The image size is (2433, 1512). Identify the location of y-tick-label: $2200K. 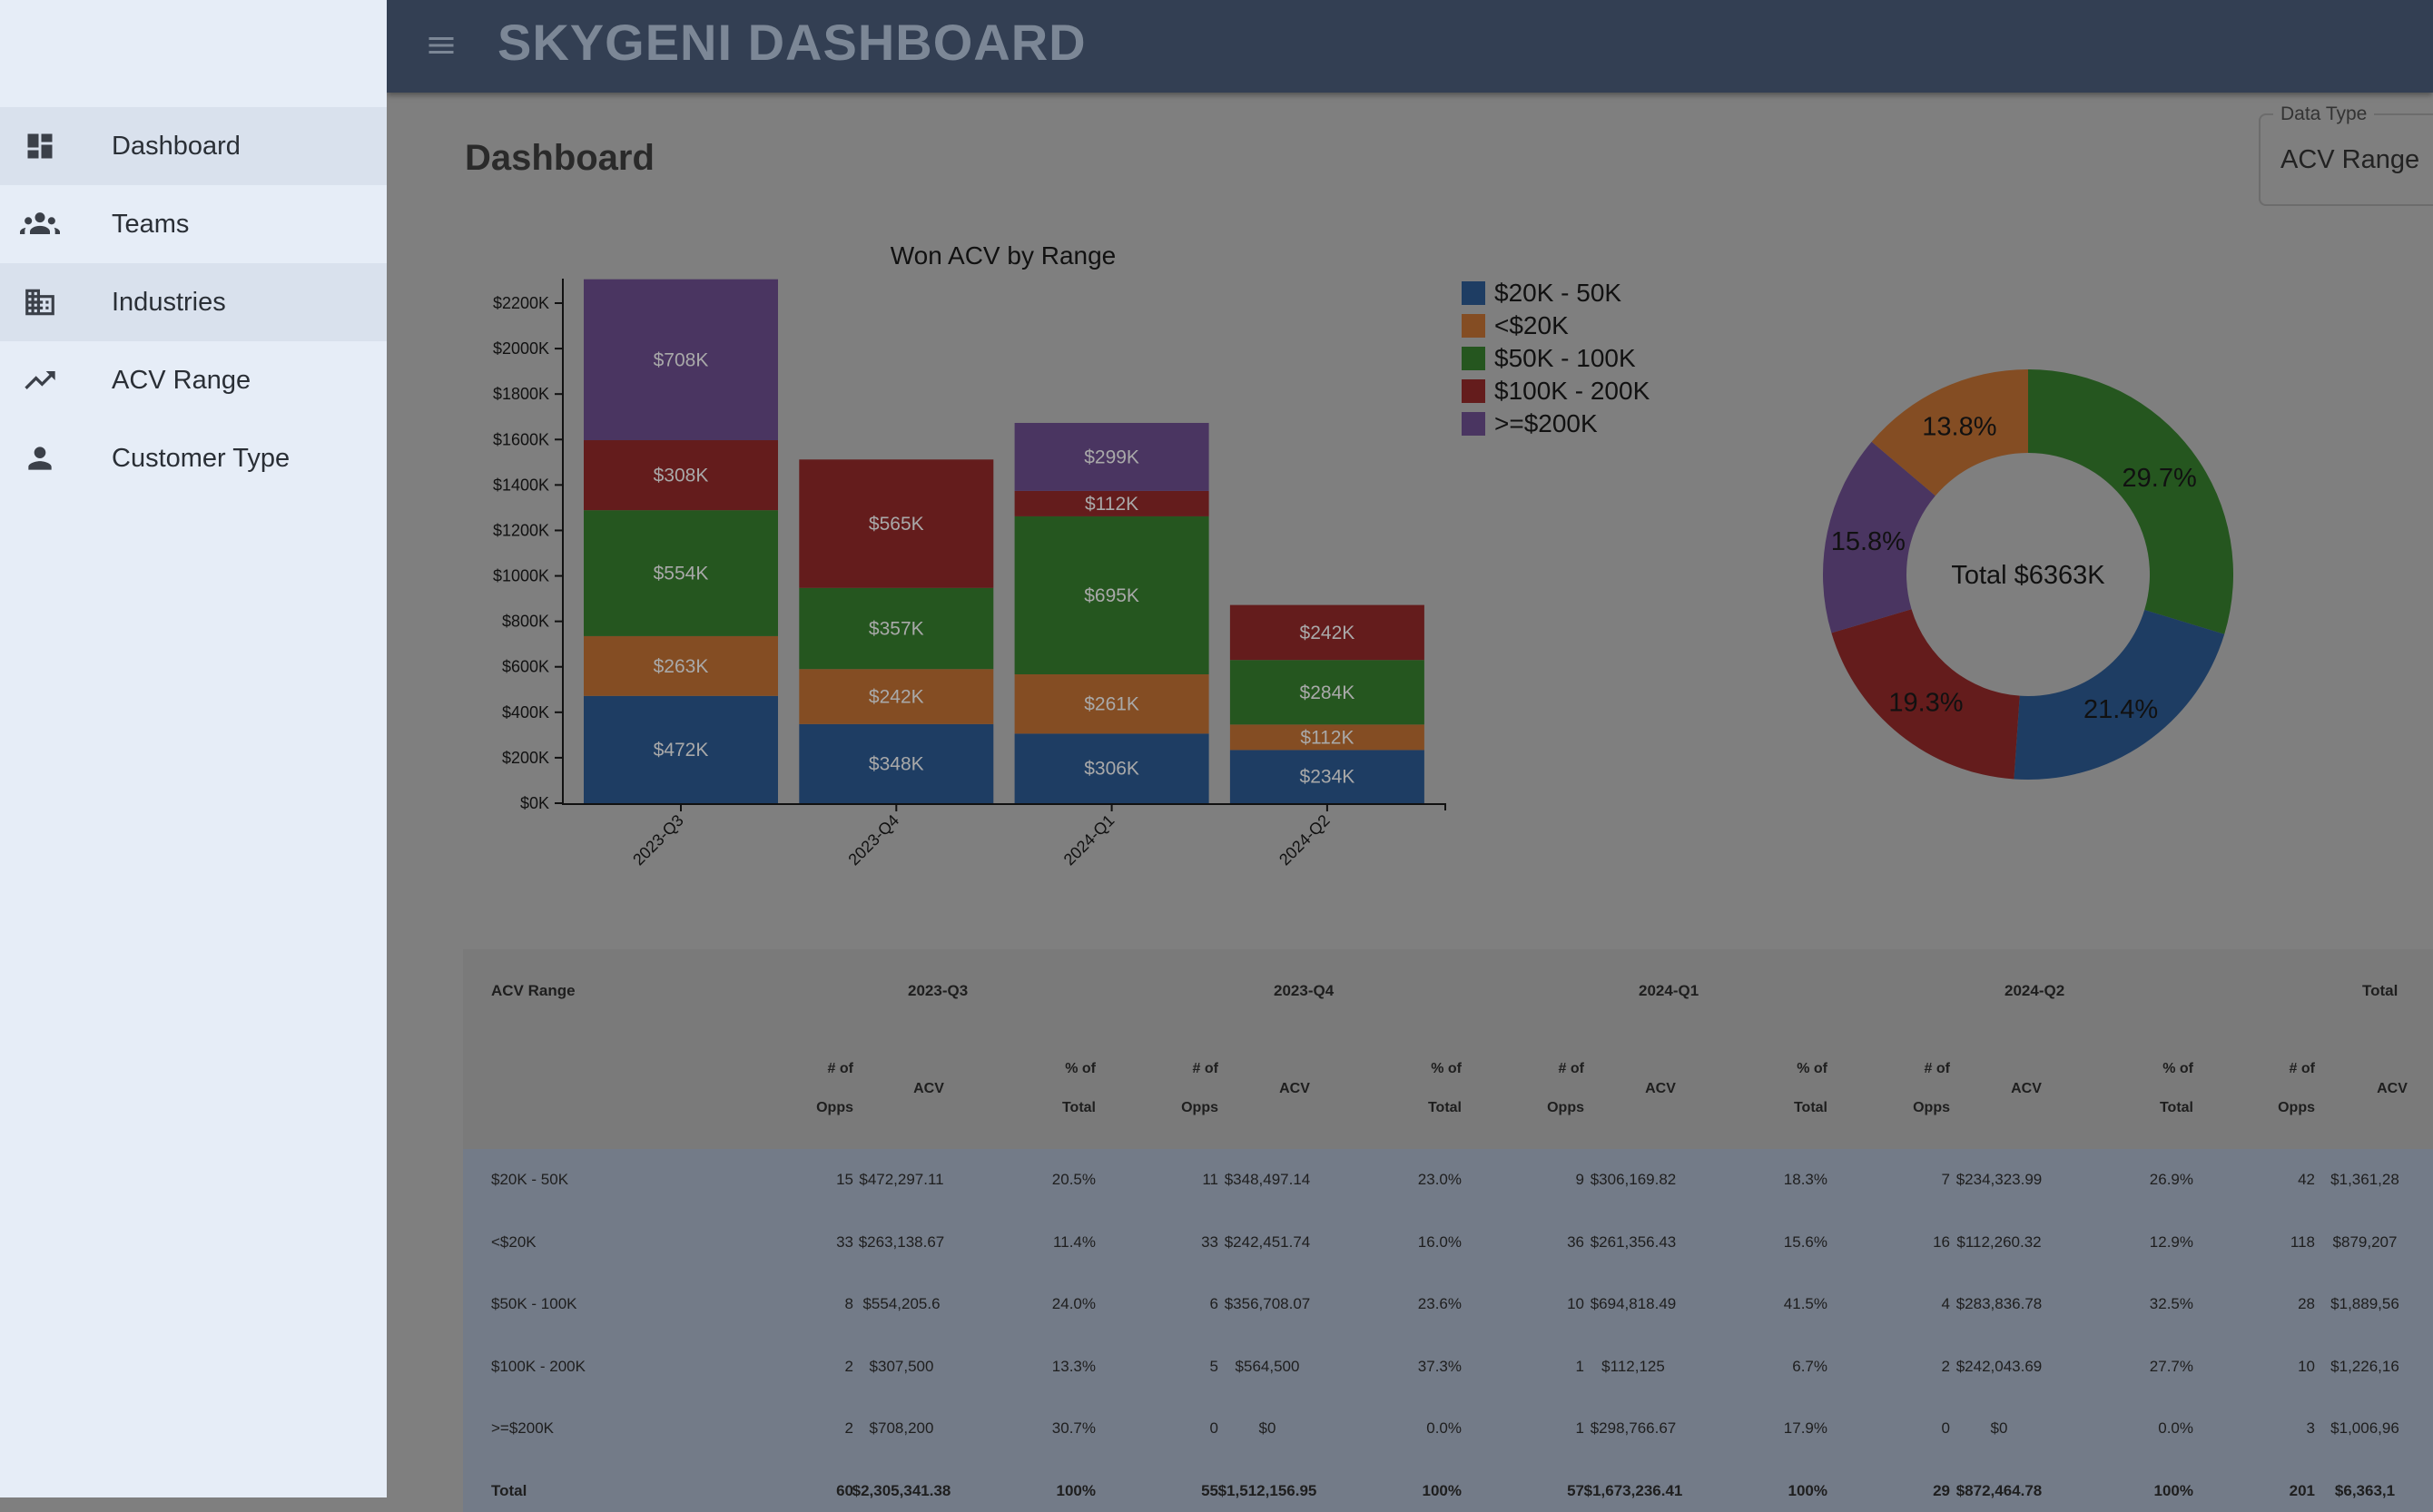
(521, 303).